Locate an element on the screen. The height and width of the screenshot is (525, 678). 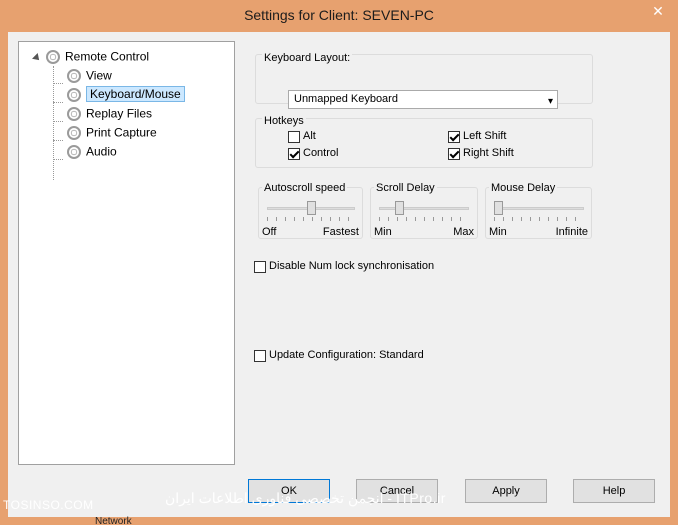
scroll-delay-group: Scroll Delay Min Max is located at coordinates (424, 210).